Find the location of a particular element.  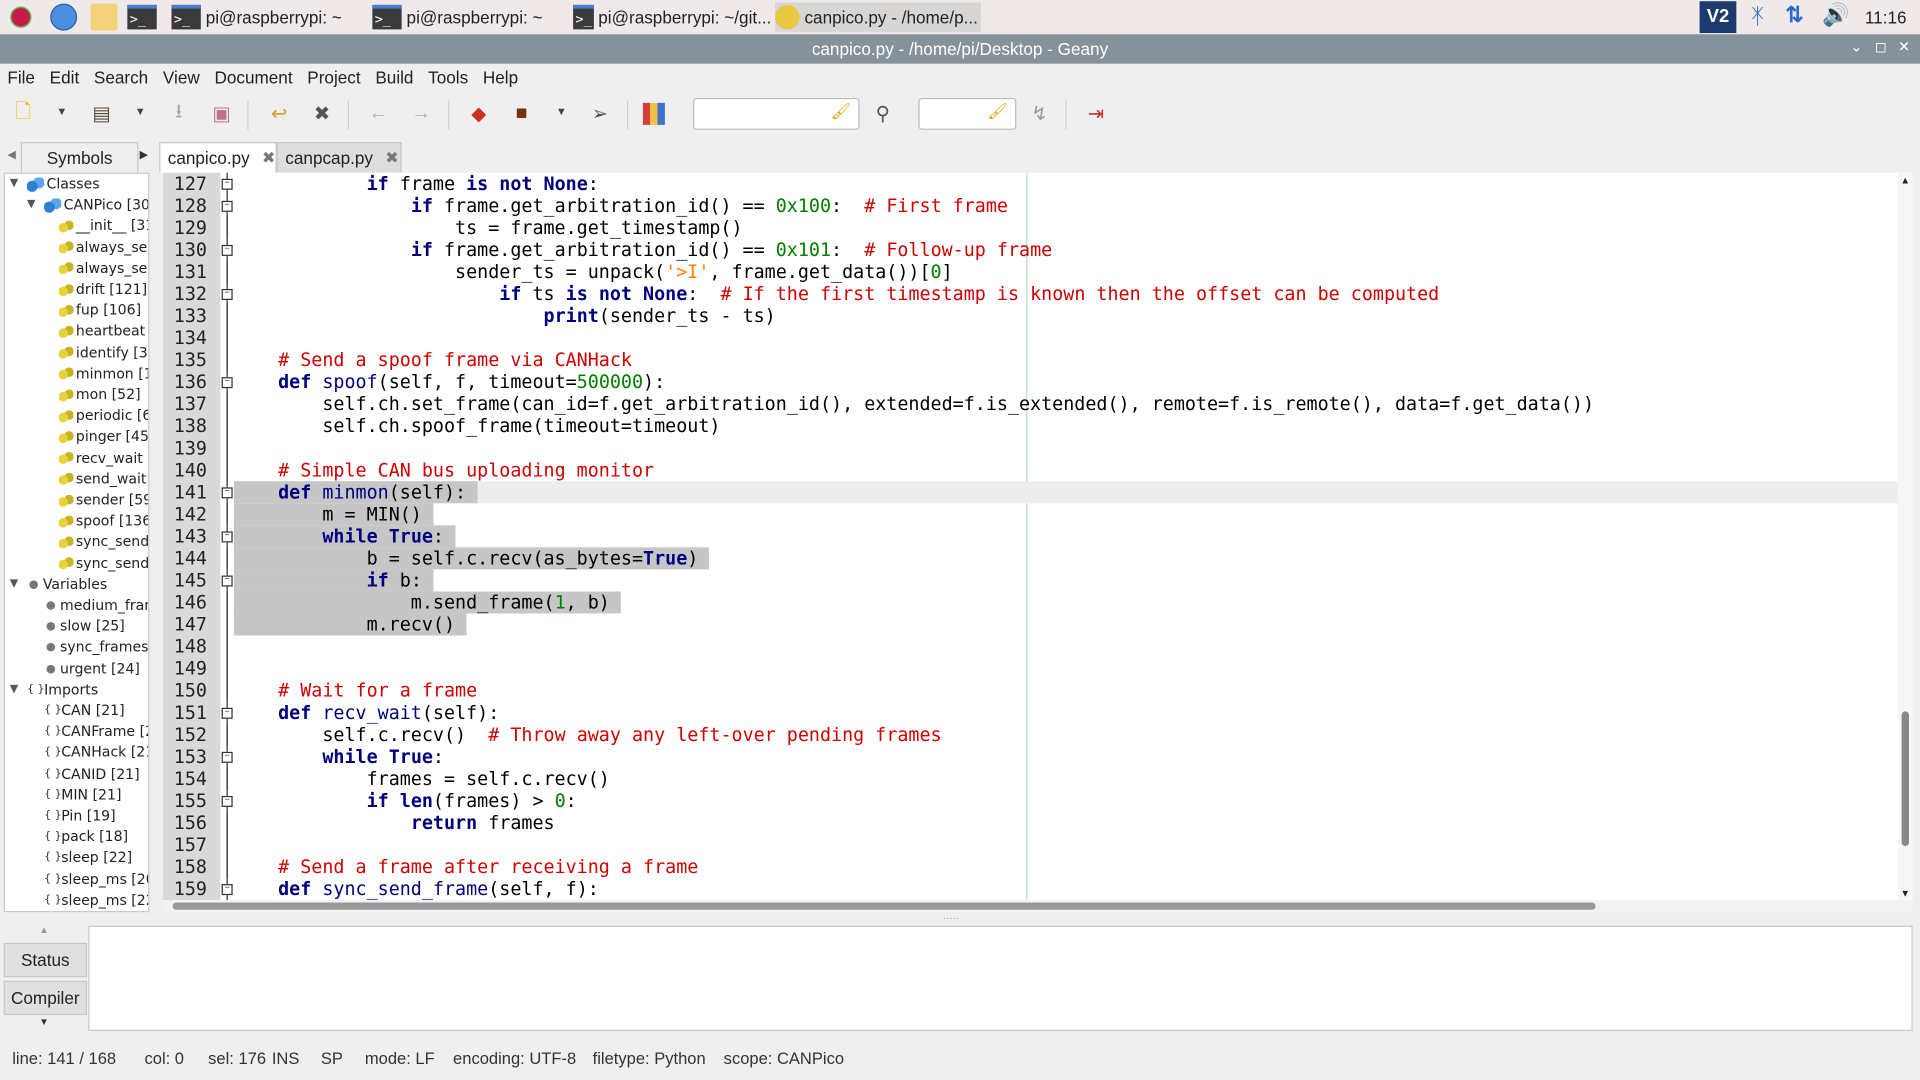

code-line: frames = self.c.recv() is located at coordinates (422, 779).